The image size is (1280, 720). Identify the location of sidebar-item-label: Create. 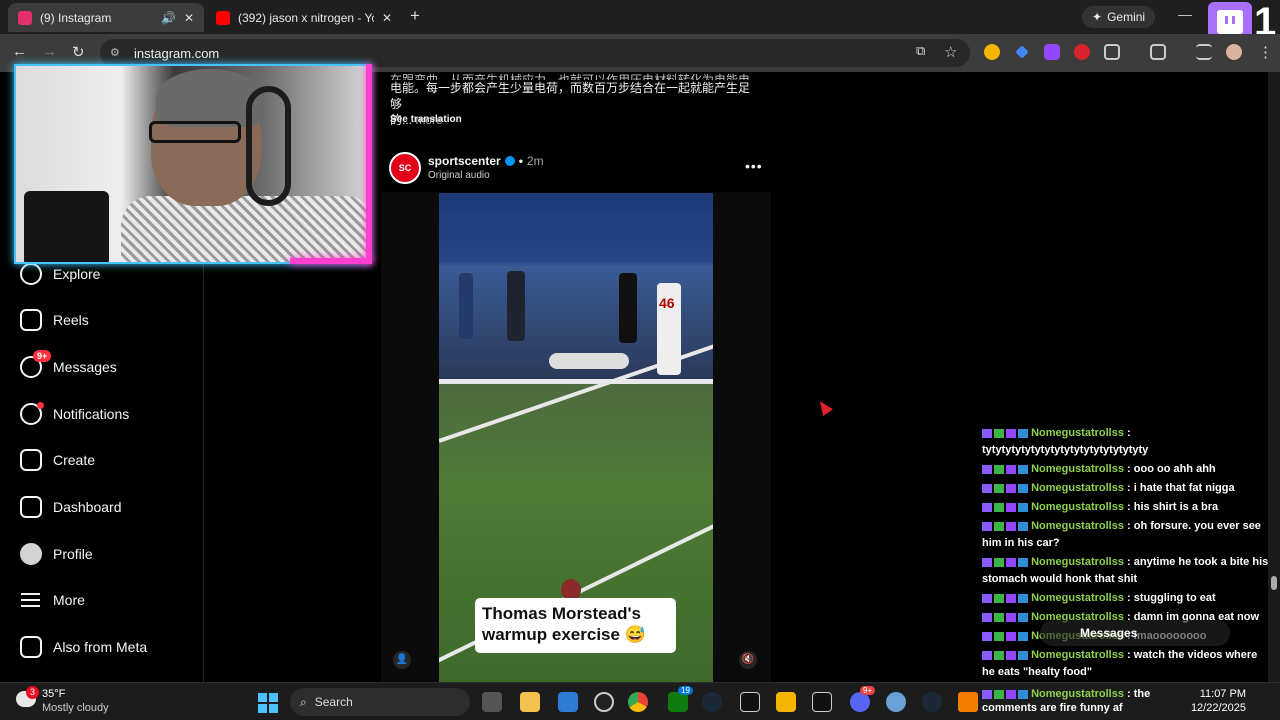
(74, 460).